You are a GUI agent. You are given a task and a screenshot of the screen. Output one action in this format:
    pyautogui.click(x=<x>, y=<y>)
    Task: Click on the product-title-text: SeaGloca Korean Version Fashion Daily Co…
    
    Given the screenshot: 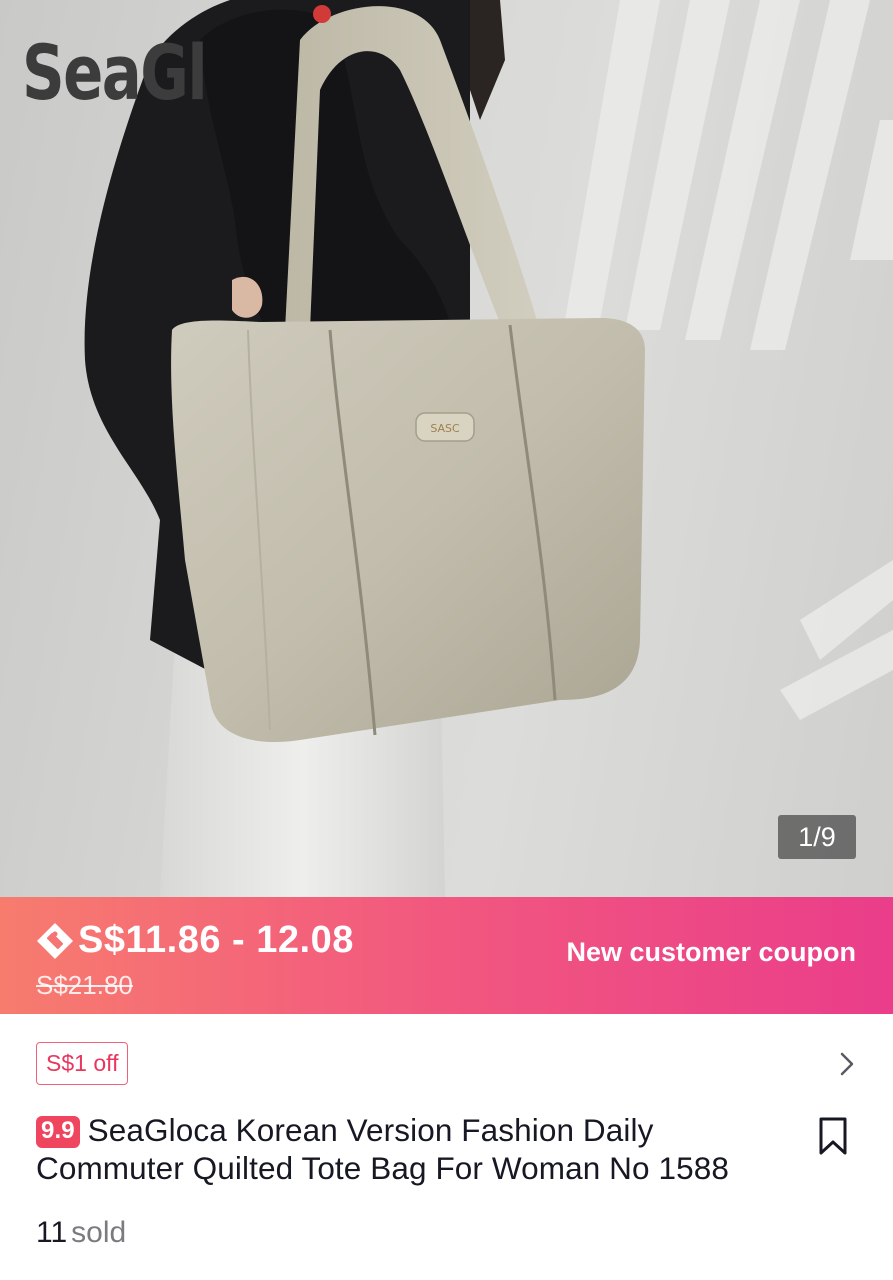 What is the action you would take?
    pyautogui.click(x=382, y=1149)
    